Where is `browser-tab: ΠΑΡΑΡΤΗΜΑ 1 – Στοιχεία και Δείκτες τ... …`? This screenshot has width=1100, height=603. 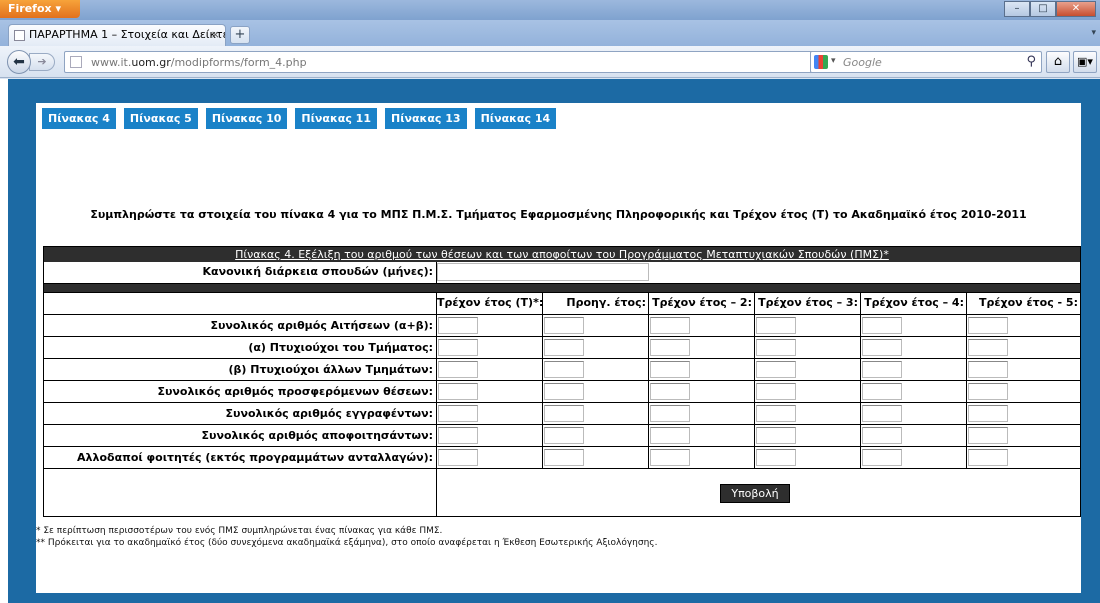
browser-tab: ΠΑΡΑΡΤΗΜΑ 1 – Στοιχεία και Δείκτες τ... … is located at coordinates (117, 35).